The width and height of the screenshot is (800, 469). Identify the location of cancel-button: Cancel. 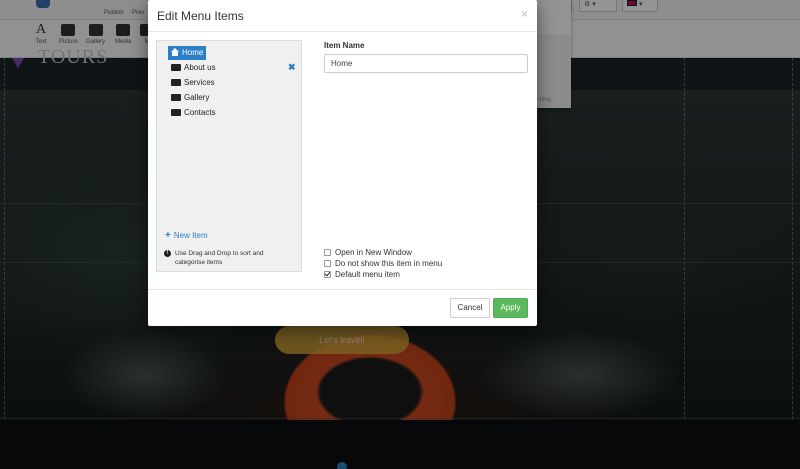
(470, 308).